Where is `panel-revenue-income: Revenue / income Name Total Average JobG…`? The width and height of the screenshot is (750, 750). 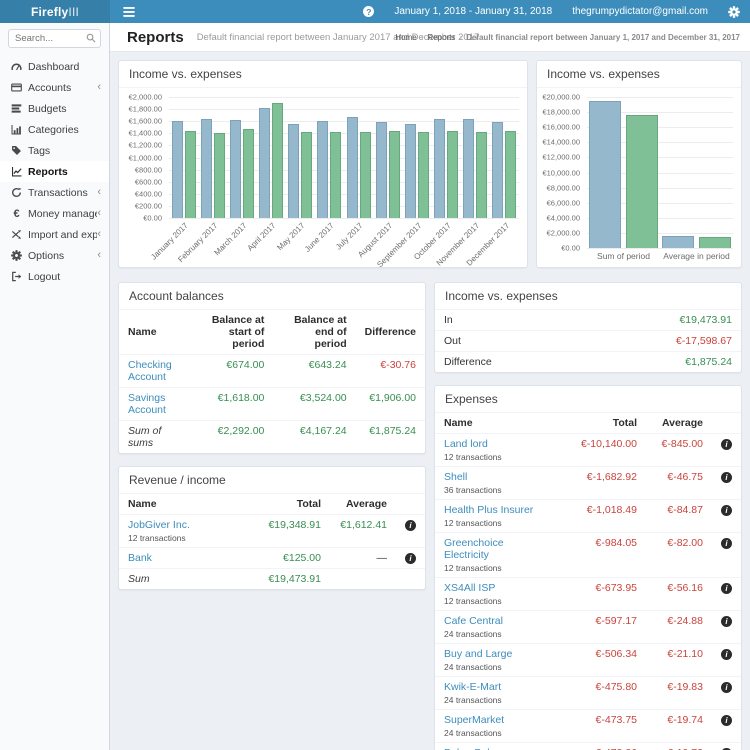 panel-revenue-income: Revenue / income Name Total Average JobG… is located at coordinates (272, 528).